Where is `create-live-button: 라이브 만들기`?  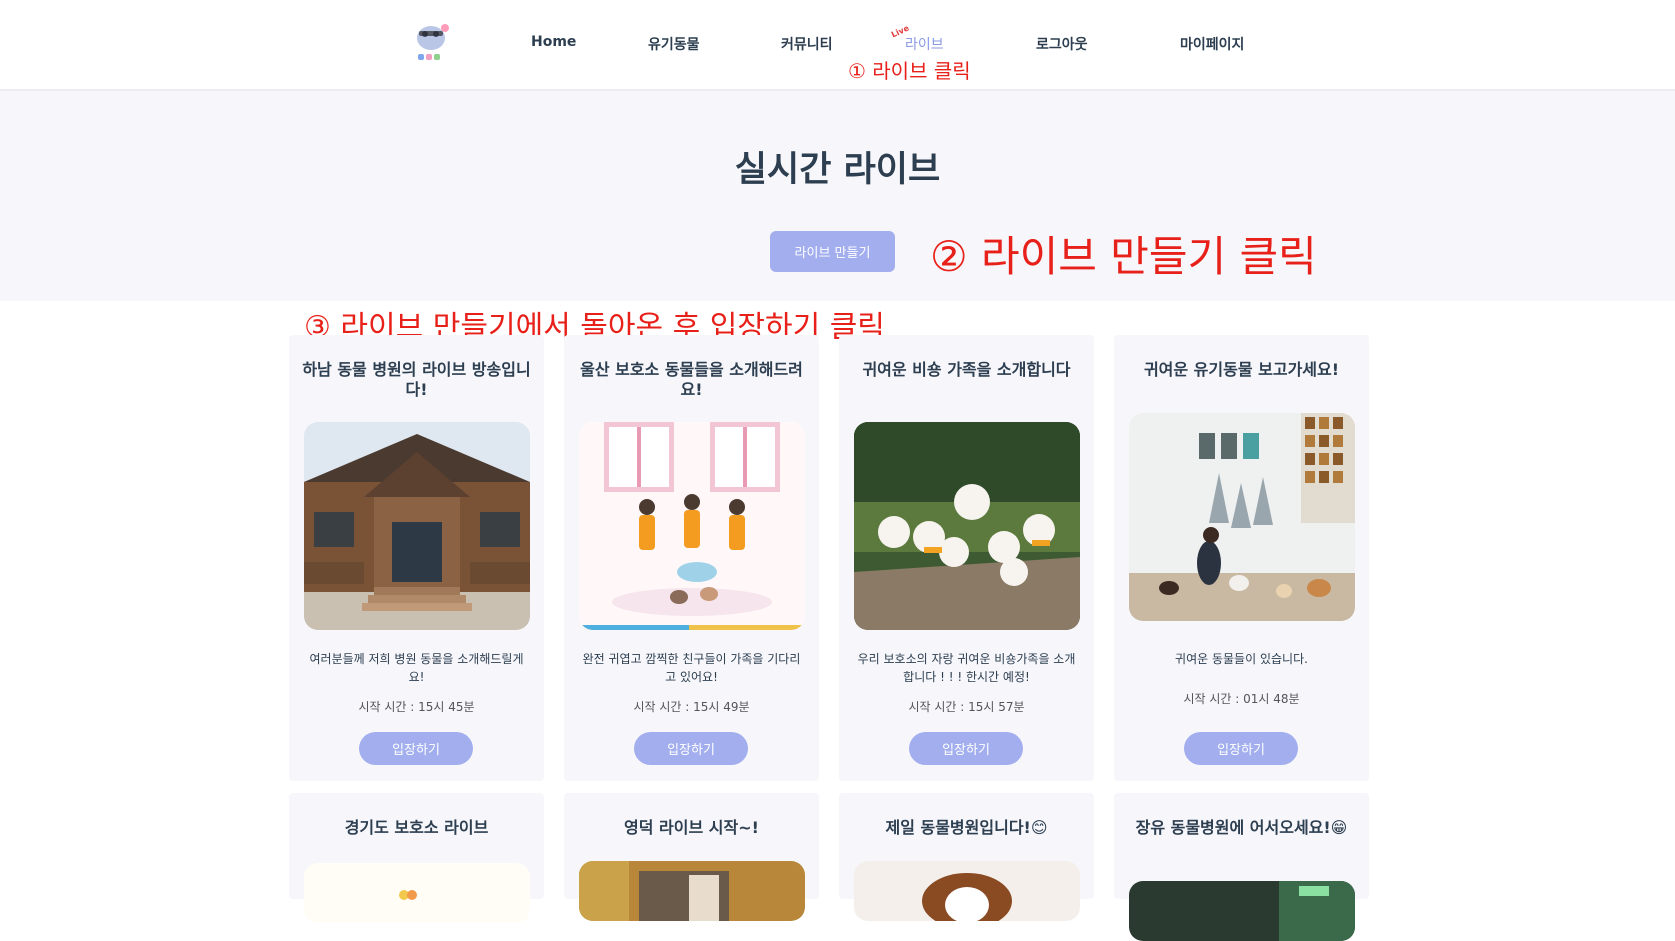 create-live-button: 라이브 만들기 is located at coordinates (832, 251).